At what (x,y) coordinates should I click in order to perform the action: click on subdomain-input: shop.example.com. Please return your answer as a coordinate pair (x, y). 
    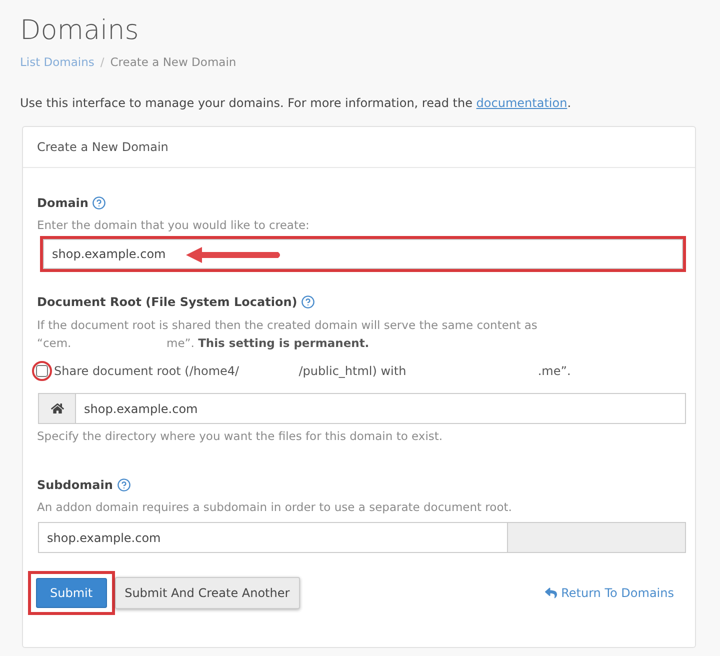
    Looking at the image, I should click on (273, 537).